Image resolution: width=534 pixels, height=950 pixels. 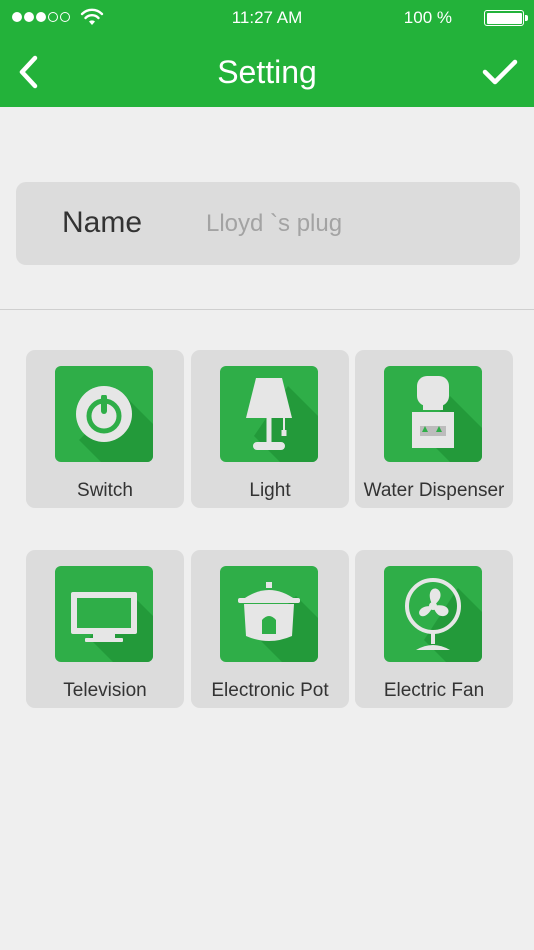 What do you see at coordinates (104, 614) in the screenshot?
I see `television-icon` at bounding box center [104, 614].